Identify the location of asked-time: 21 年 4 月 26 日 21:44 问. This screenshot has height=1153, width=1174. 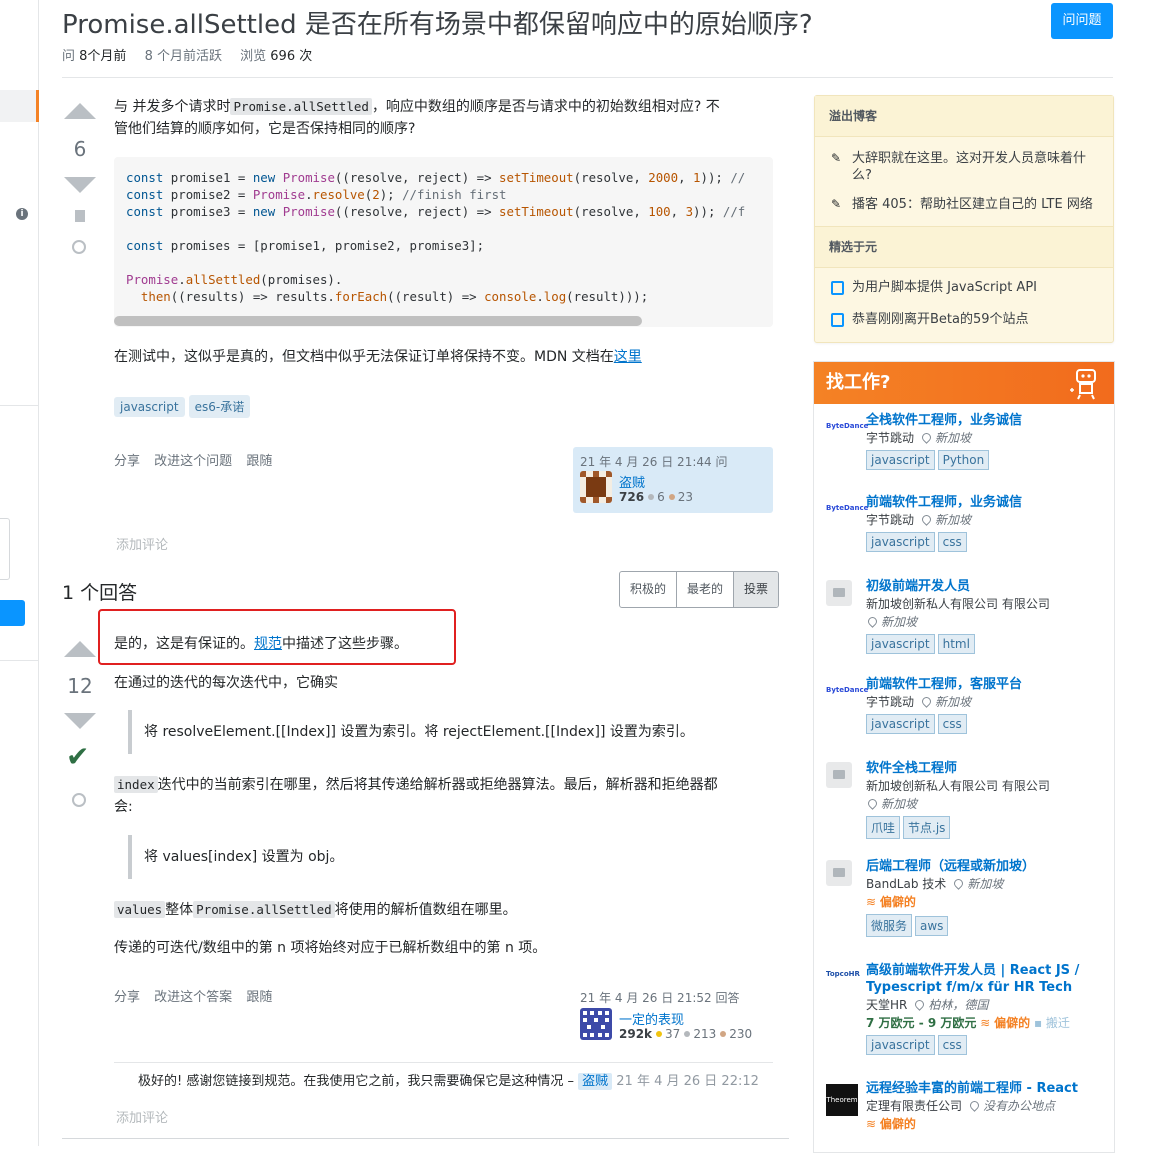
(654, 462).